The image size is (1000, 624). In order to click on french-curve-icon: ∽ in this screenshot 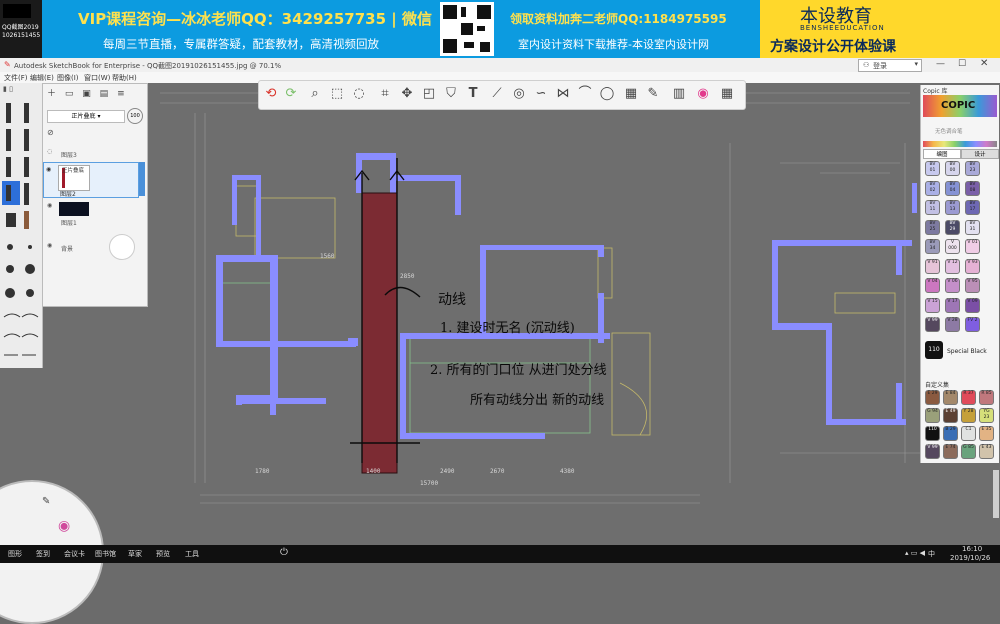, I will do `click(541, 94)`.